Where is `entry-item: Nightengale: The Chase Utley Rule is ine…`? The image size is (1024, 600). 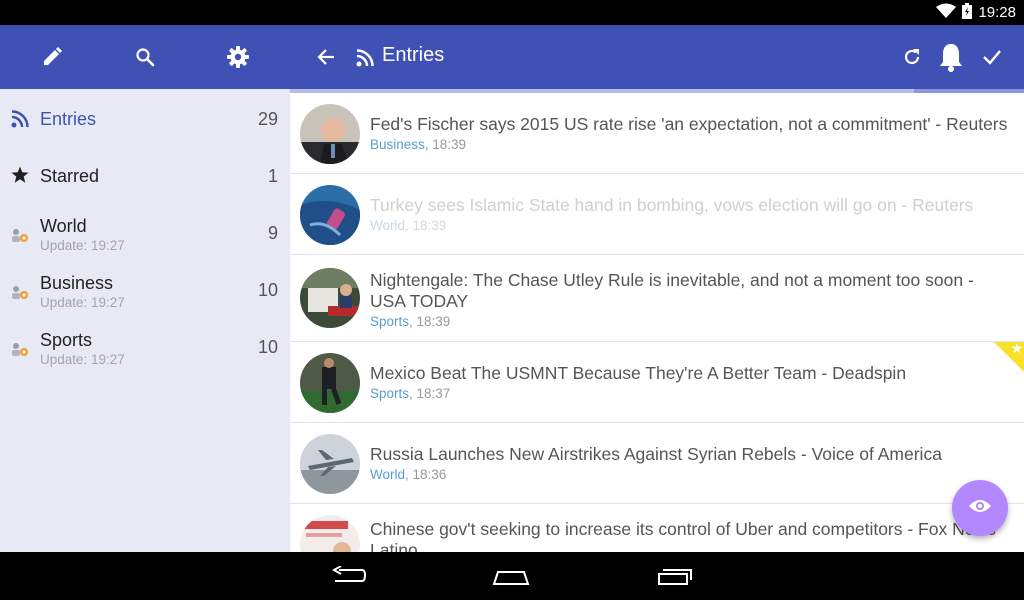 entry-item: Nightengale: The Chase Utley Rule is ine… is located at coordinates (657, 298).